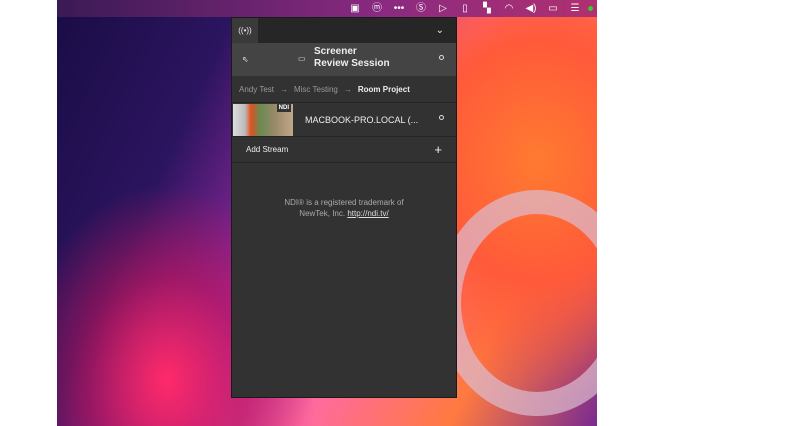 This screenshot has width=800, height=426. Describe the element at coordinates (316, 89) in the screenshot. I see `breadcrumb-item: Misc Testing` at that location.